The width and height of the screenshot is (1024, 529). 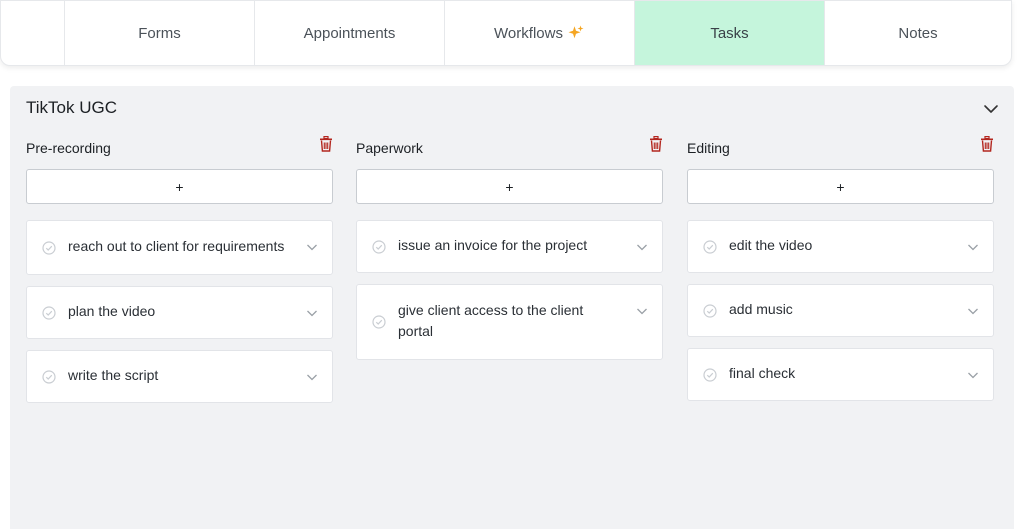 What do you see at coordinates (176, 246) in the screenshot?
I see `task-text: reach out to client for requirements` at bounding box center [176, 246].